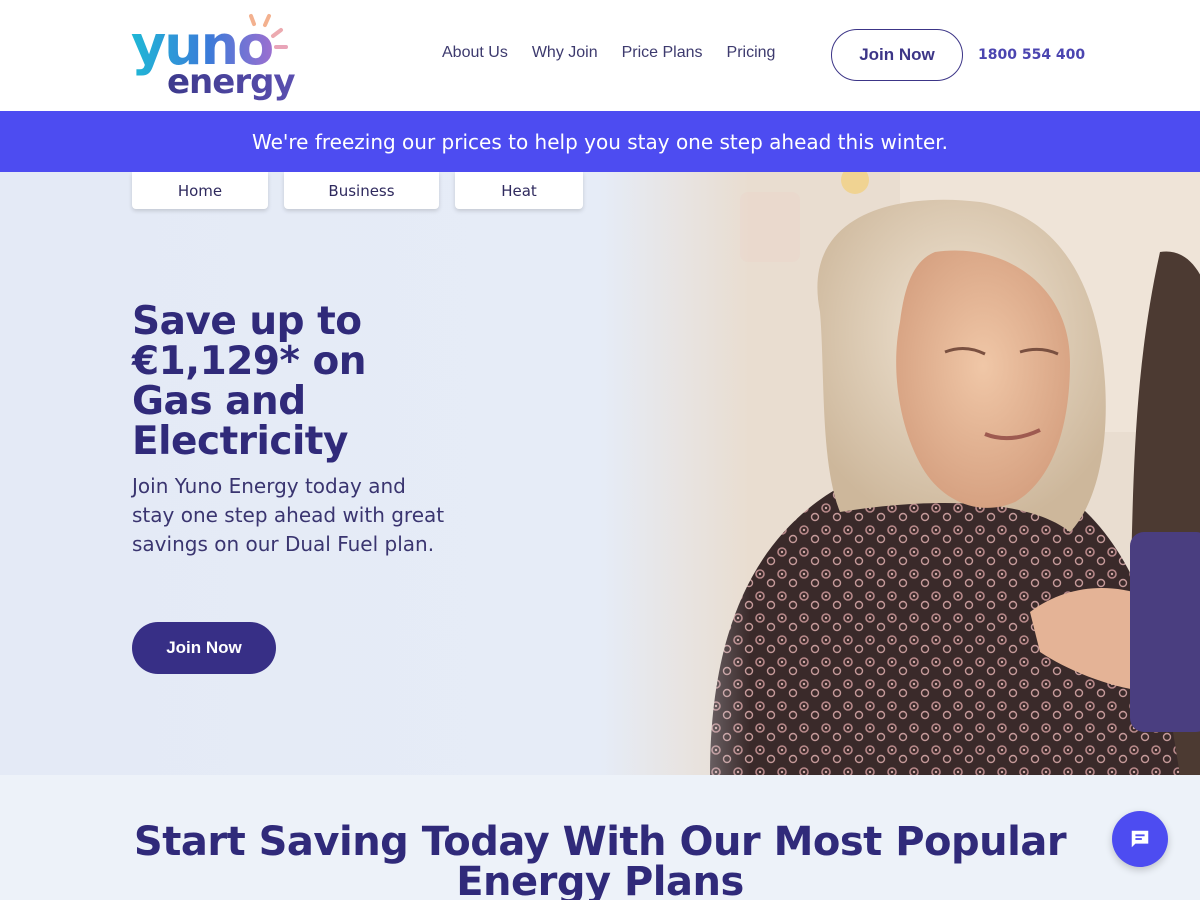 The width and height of the screenshot is (1200, 900). What do you see at coordinates (204, 648) in the screenshot?
I see `hero-join-now-button: Join Now` at bounding box center [204, 648].